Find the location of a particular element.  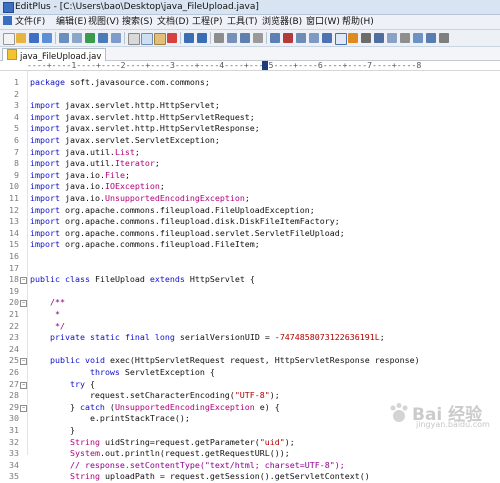

word-wrap-icon is located at coordinates (275, 38).